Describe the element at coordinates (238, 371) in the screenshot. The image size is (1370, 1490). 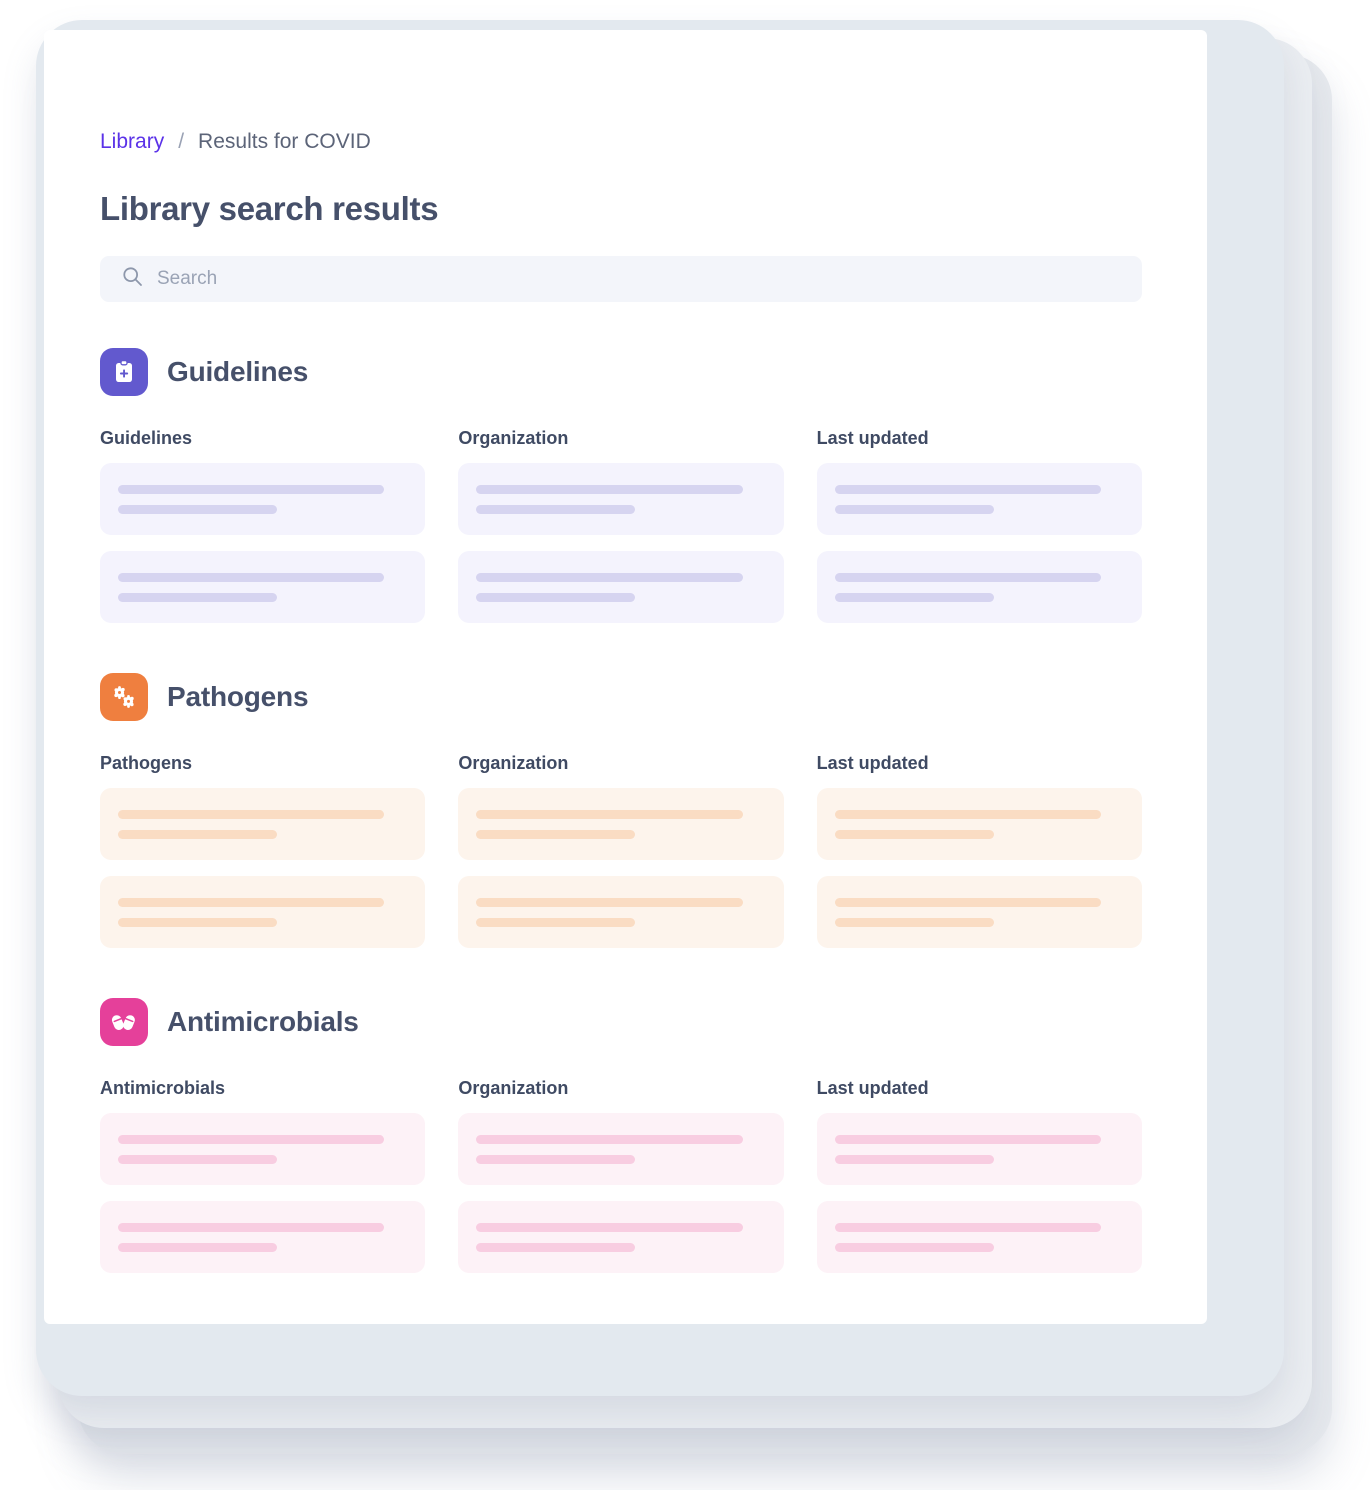
I see `section-title-guidelines: Guidelines` at that location.